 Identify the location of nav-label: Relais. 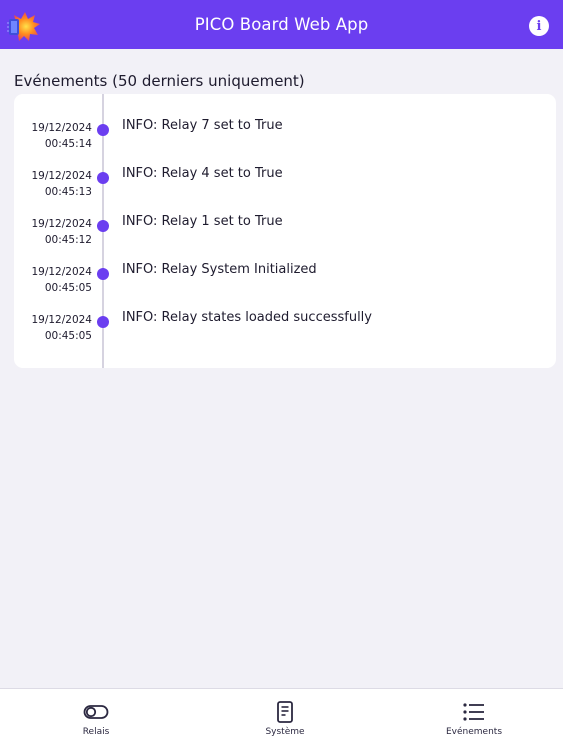
(96, 732).